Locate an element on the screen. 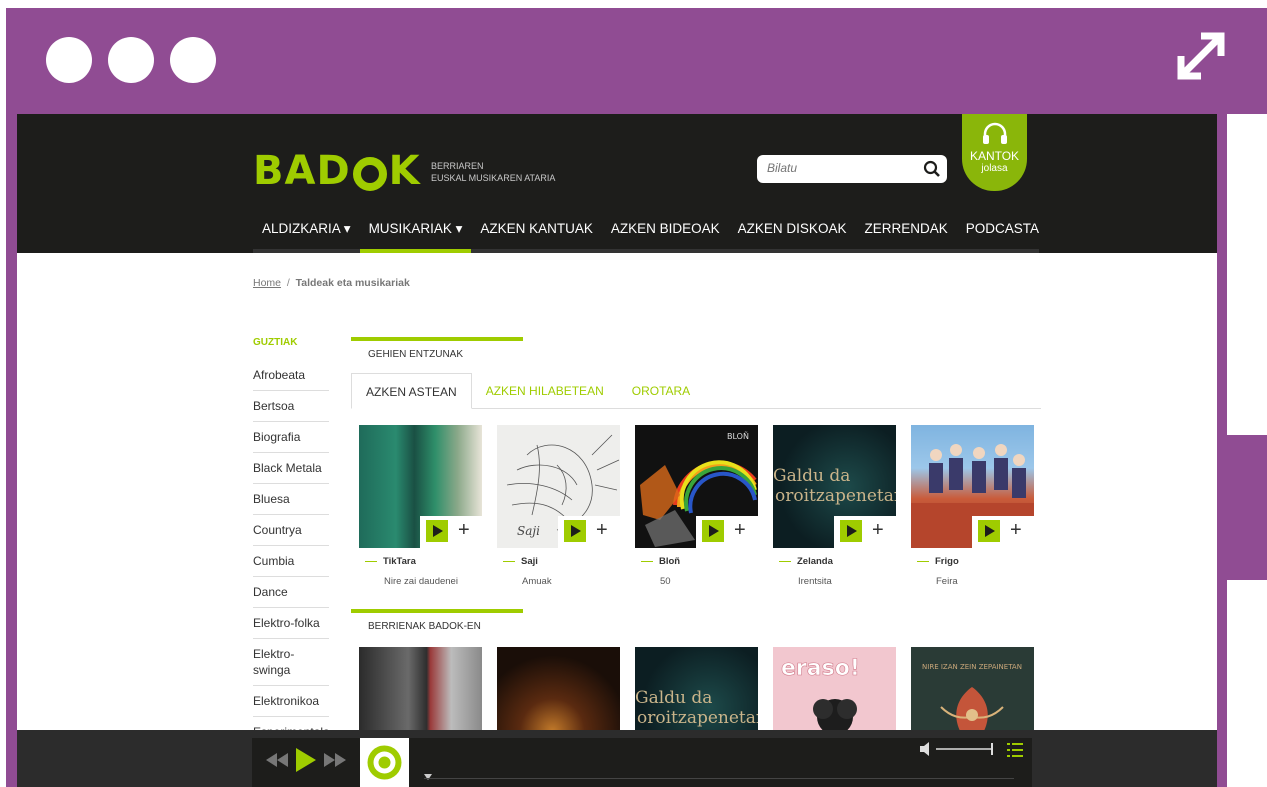 The image size is (1267, 787). genre-item: Elektro-folka is located at coordinates (291, 623).